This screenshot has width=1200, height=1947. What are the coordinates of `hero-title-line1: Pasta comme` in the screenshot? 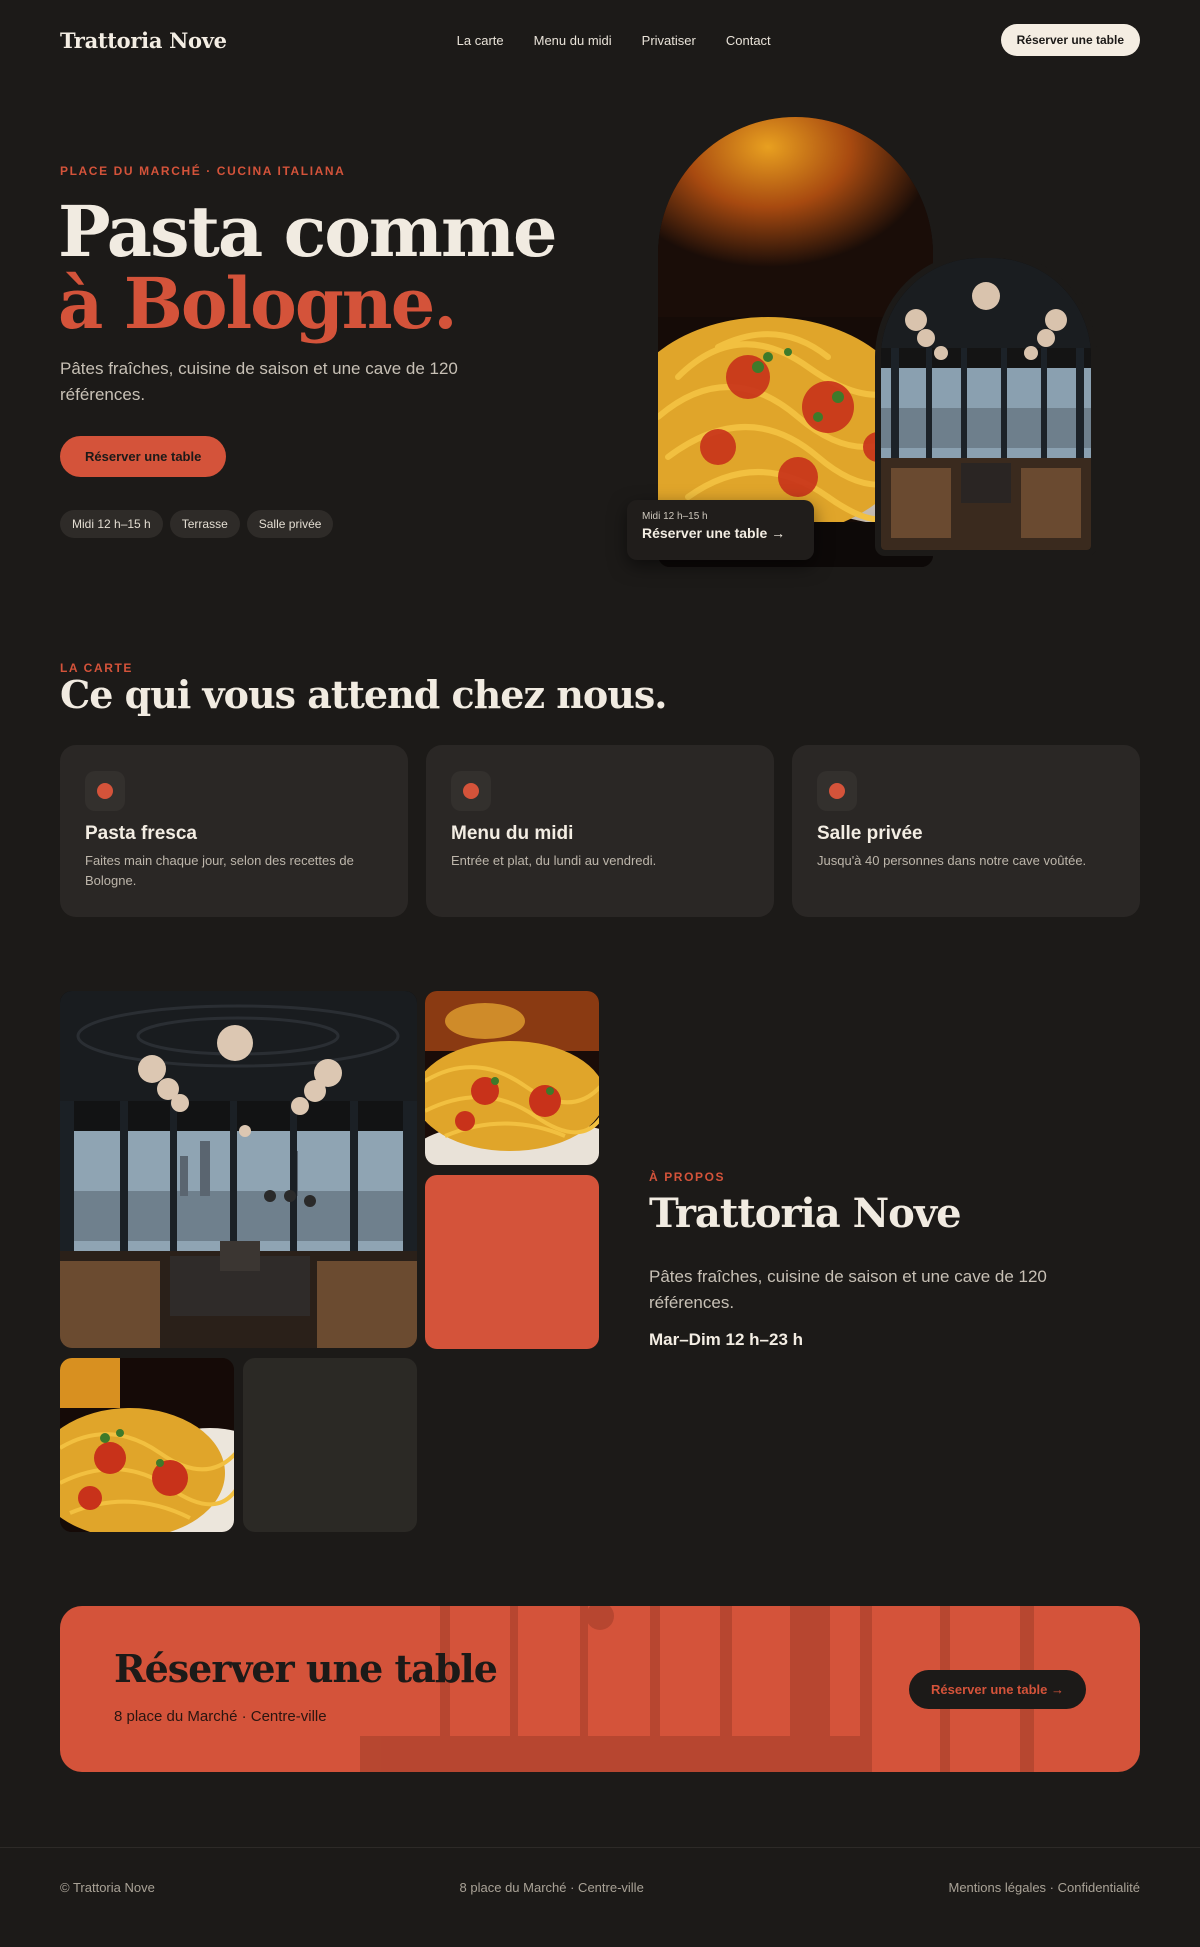 It's located at (308, 231).